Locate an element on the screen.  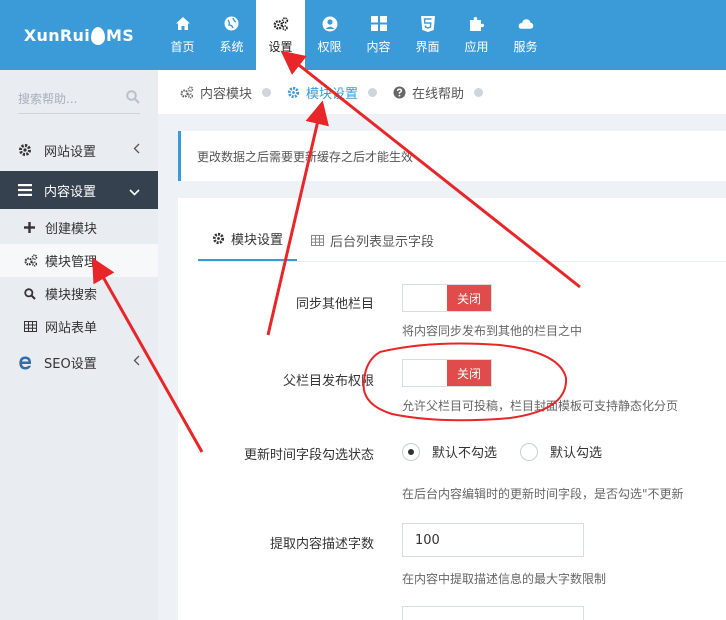
next-field-input is located at coordinates (493, 613).